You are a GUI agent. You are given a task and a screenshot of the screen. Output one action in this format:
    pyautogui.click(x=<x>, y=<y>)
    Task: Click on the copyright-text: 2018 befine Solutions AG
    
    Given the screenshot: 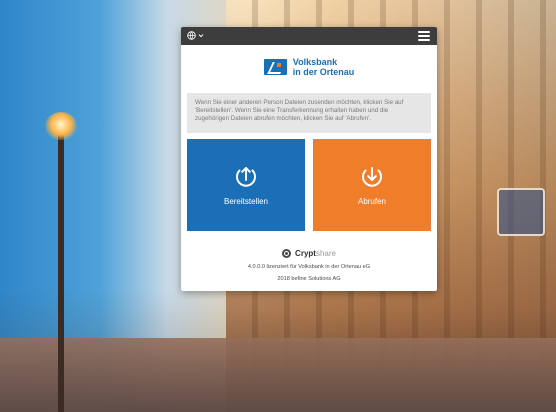 What is the action you would take?
    pyautogui.click(x=309, y=279)
    